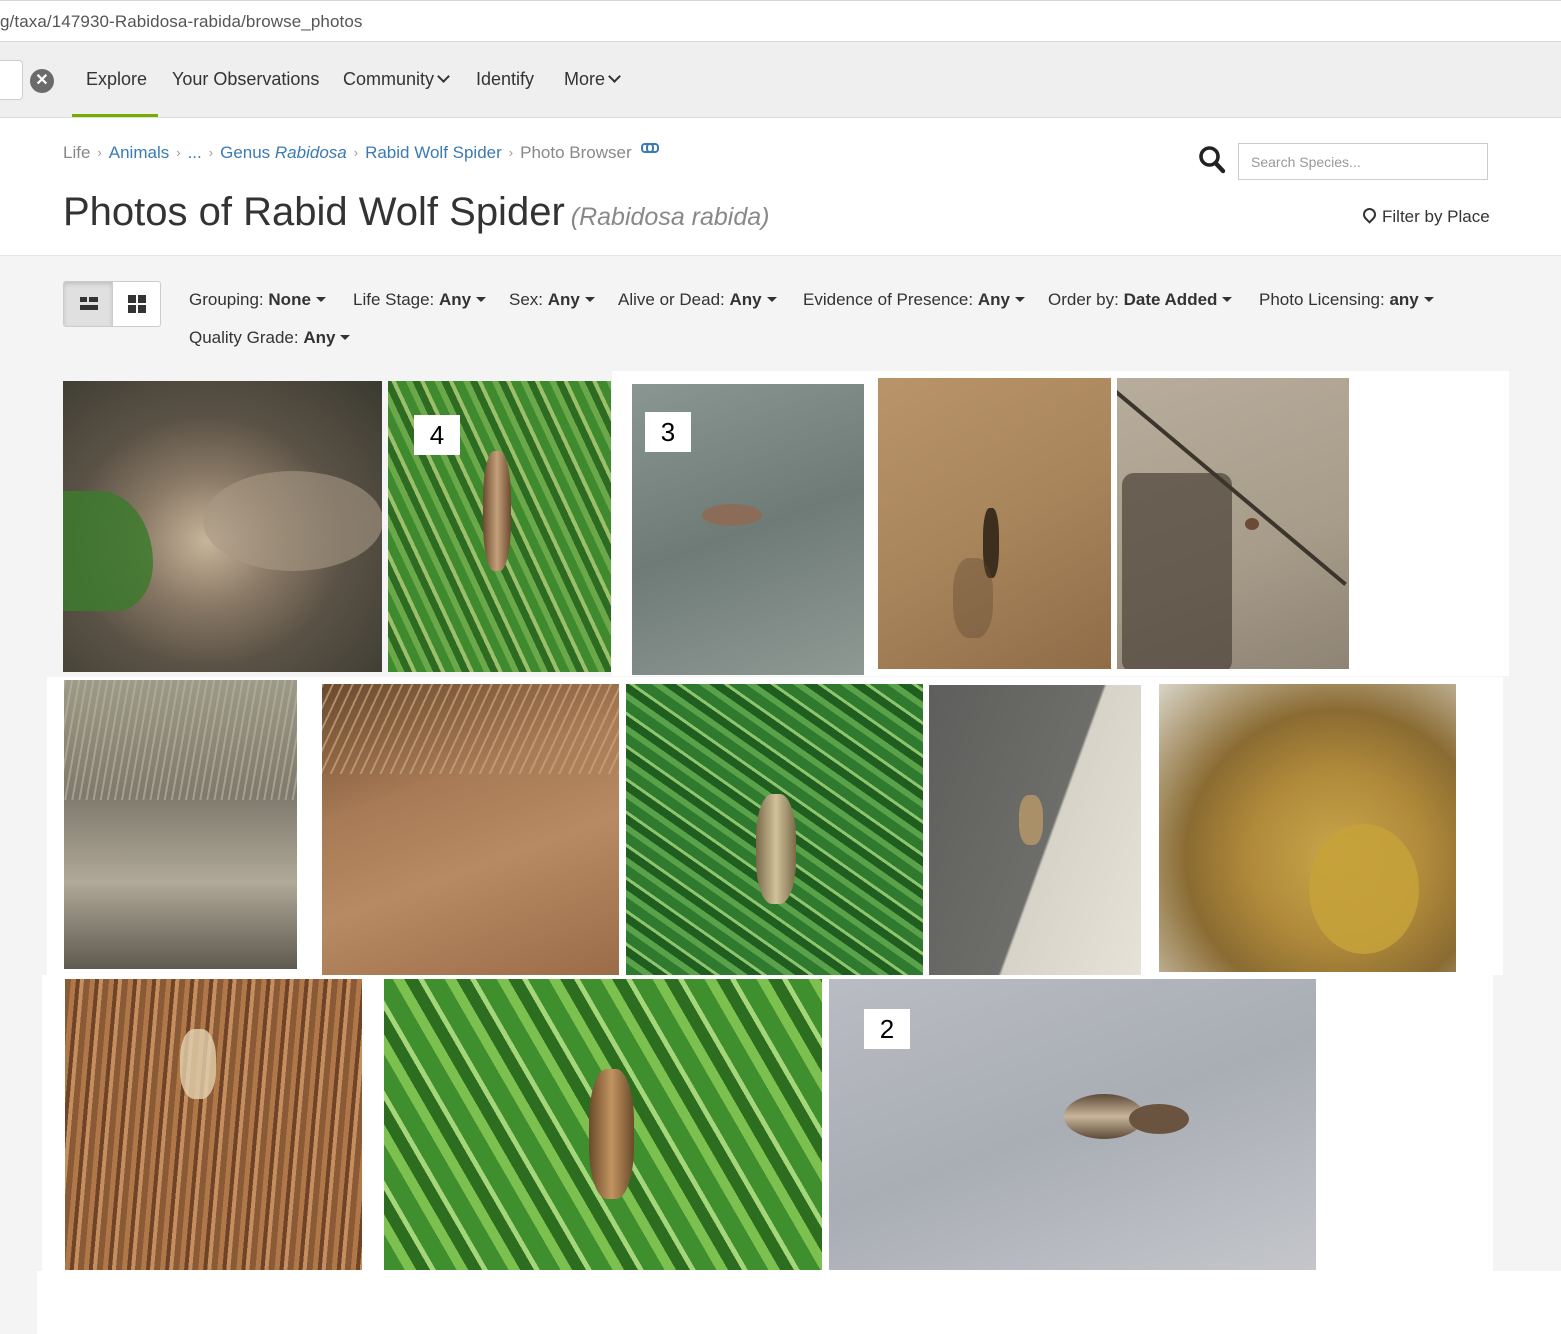  I want to click on header-search-input, so click(11, 80).